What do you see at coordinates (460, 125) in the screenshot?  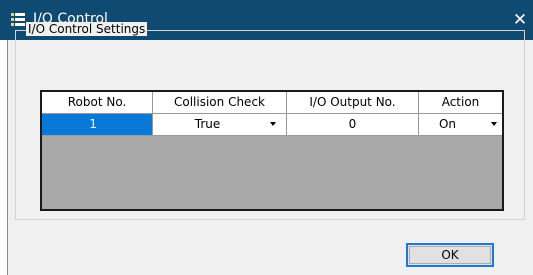 I see `action-combo: On` at bounding box center [460, 125].